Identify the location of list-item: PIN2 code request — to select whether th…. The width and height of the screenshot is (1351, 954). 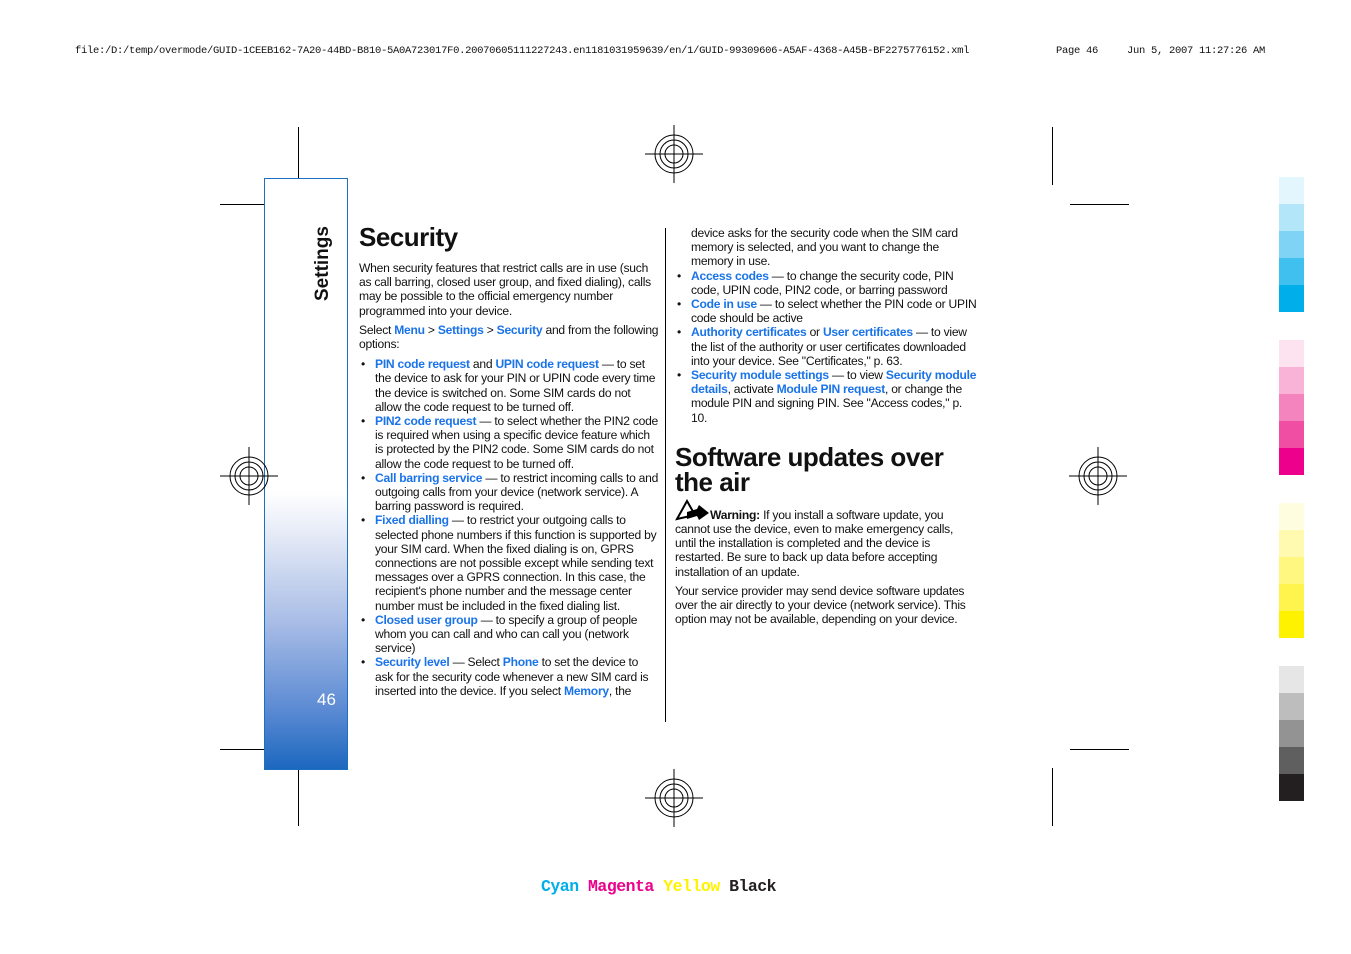
(510, 442).